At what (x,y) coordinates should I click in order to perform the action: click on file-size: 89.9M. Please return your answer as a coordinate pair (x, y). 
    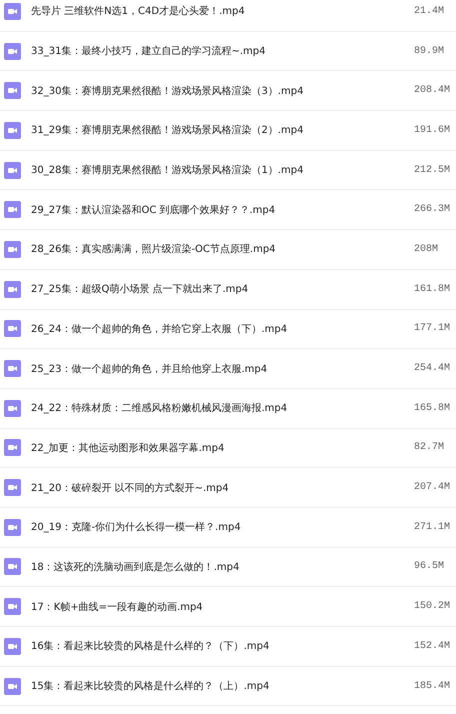
    Looking at the image, I should click on (430, 51).